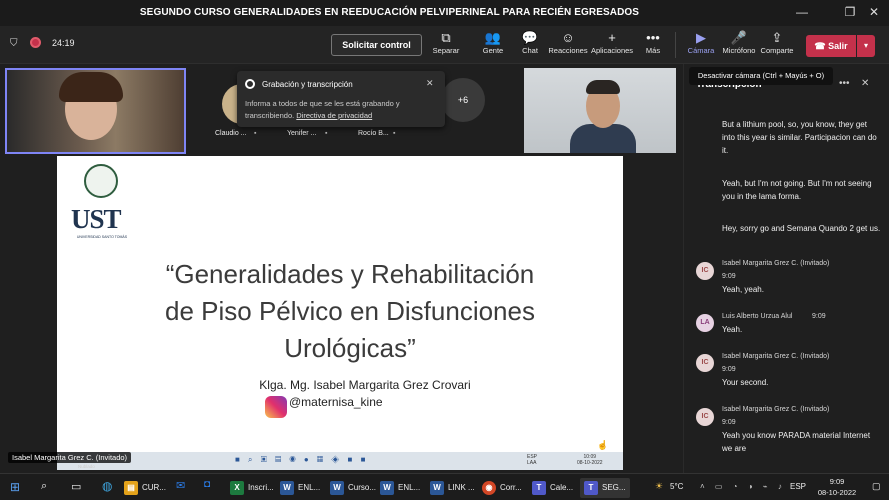 This screenshot has height=500, width=889. What do you see at coordinates (107, 486) in the screenshot?
I see `edge-icon: ◍` at bounding box center [107, 486].